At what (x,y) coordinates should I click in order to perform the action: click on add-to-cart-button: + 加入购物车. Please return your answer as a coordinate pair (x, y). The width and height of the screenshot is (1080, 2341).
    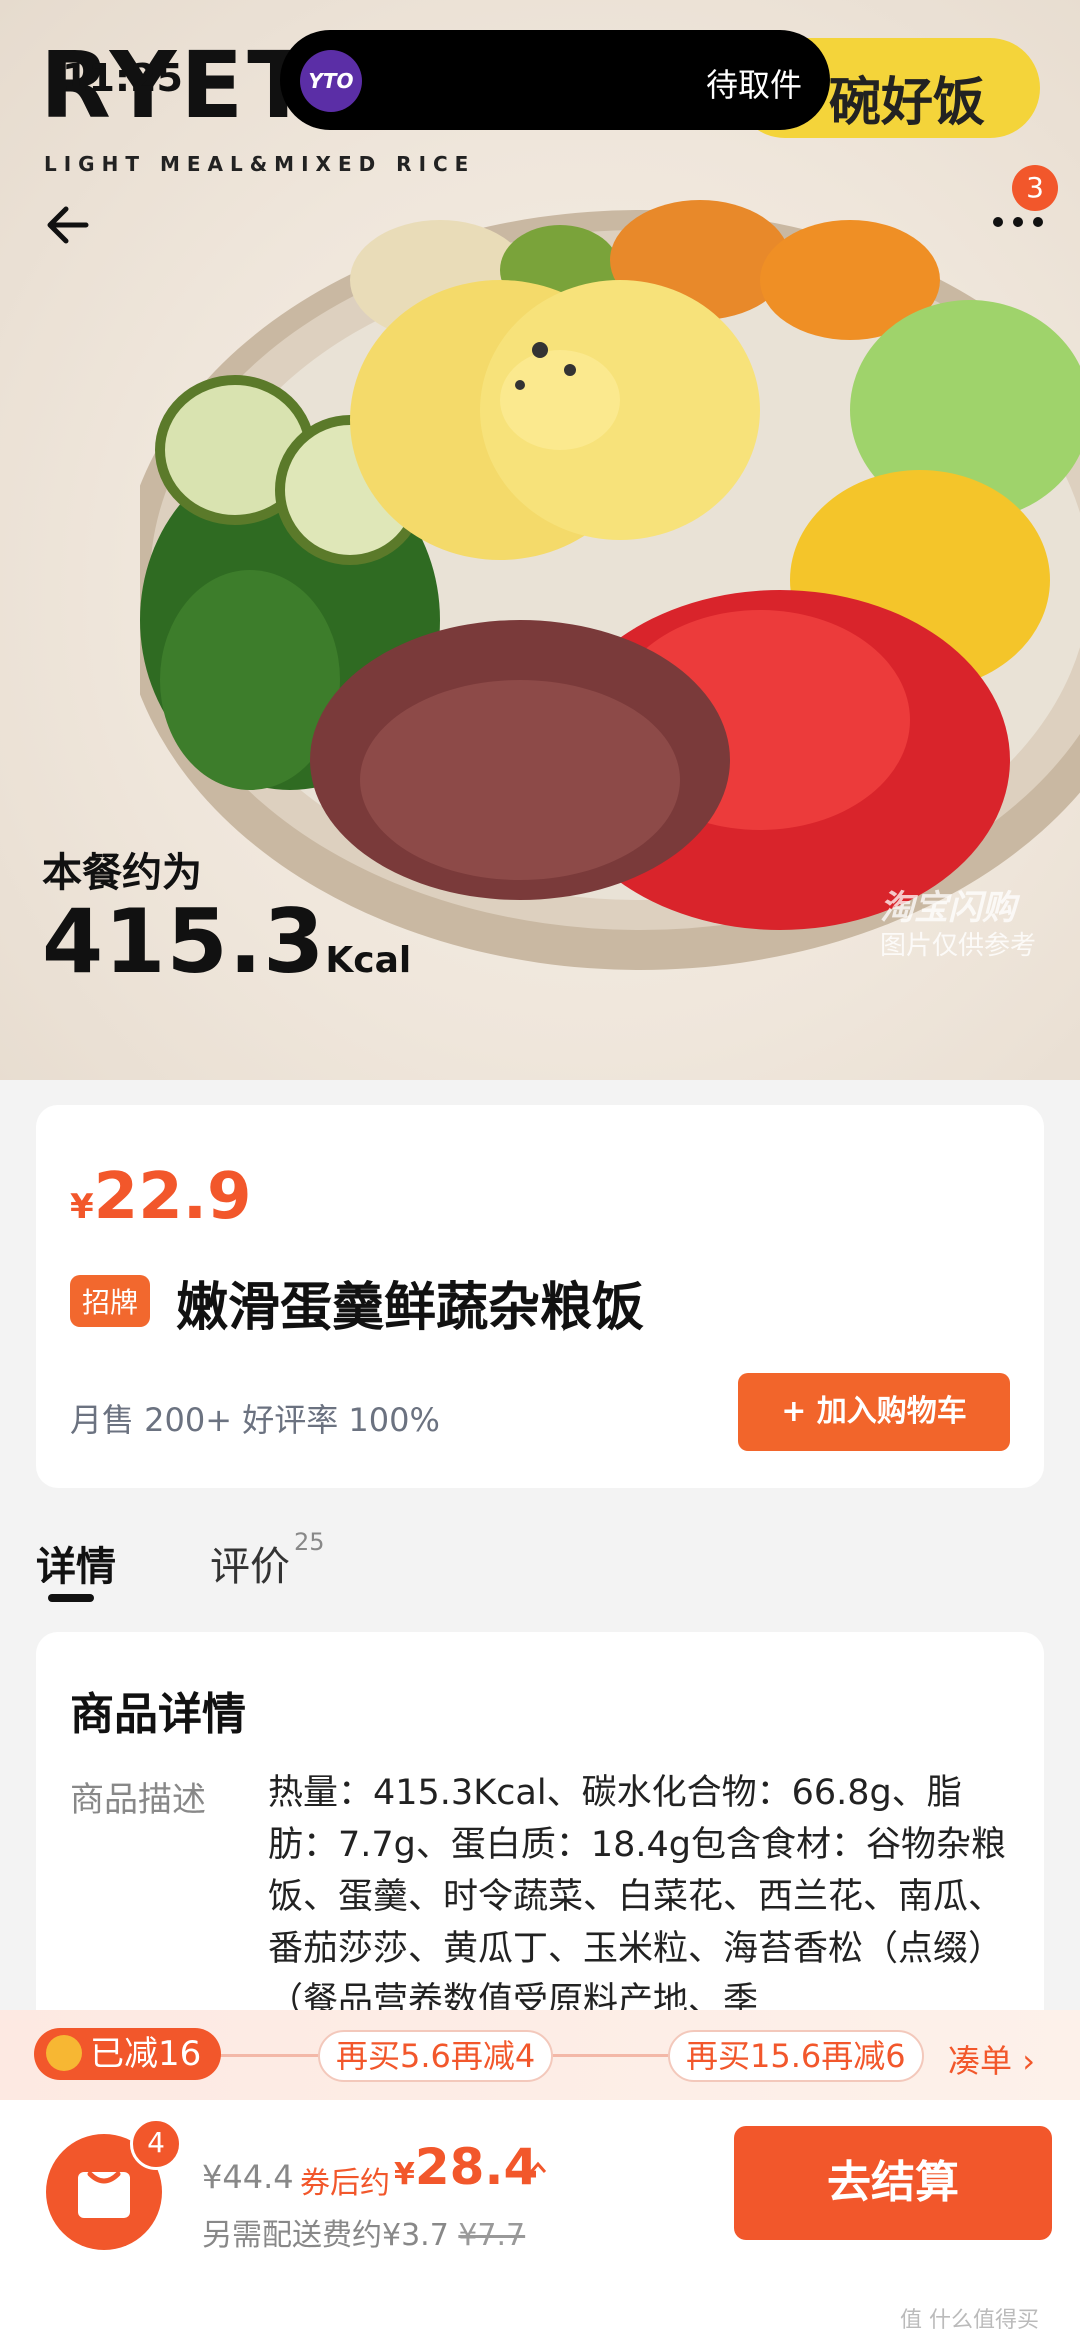
    Looking at the image, I should click on (874, 1412).